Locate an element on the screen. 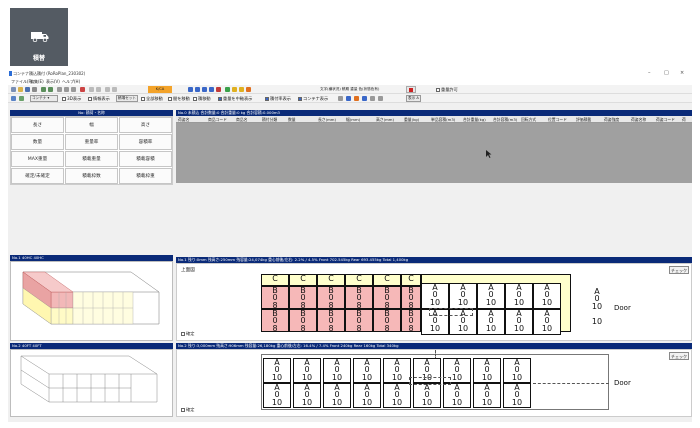  col-rated-load: 評価積載 is located at coordinates (583, 119).